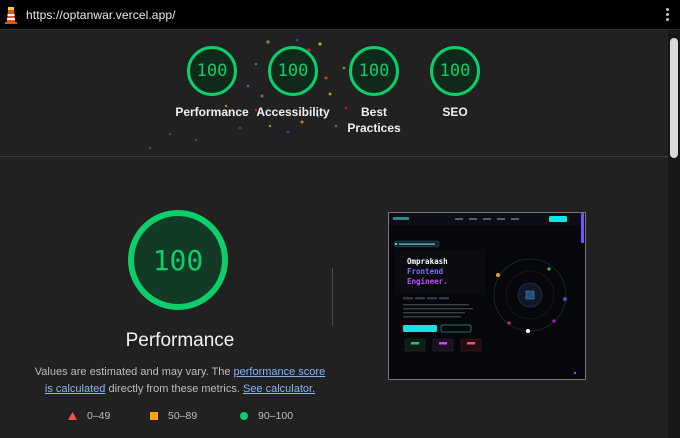  I want to click on triangle-icon, so click(72, 416).